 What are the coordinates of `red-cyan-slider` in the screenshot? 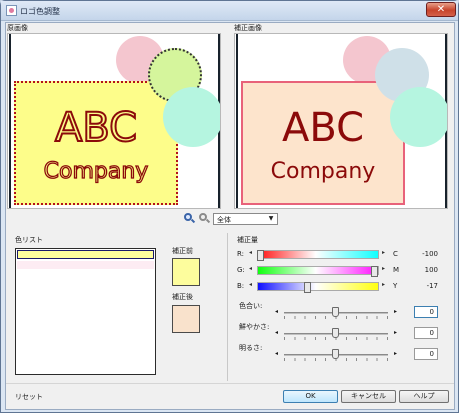 It's located at (318, 255).